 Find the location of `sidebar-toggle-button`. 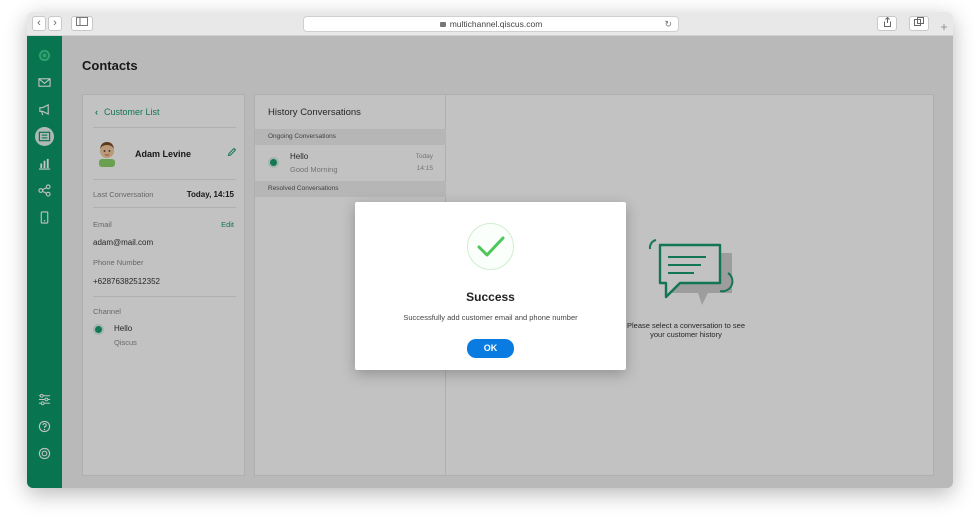

sidebar-toggle-button is located at coordinates (82, 23).